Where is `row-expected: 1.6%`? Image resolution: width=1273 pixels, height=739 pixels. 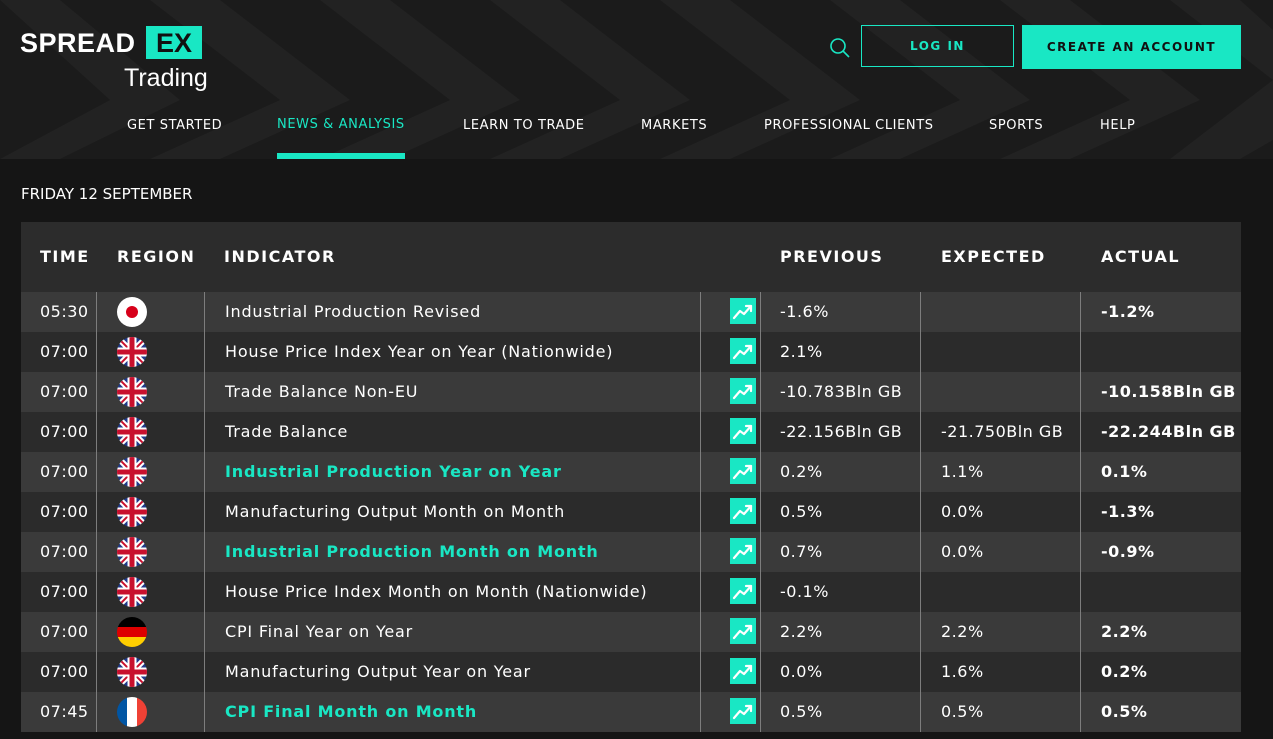
row-expected: 1.6% is located at coordinates (962, 671).